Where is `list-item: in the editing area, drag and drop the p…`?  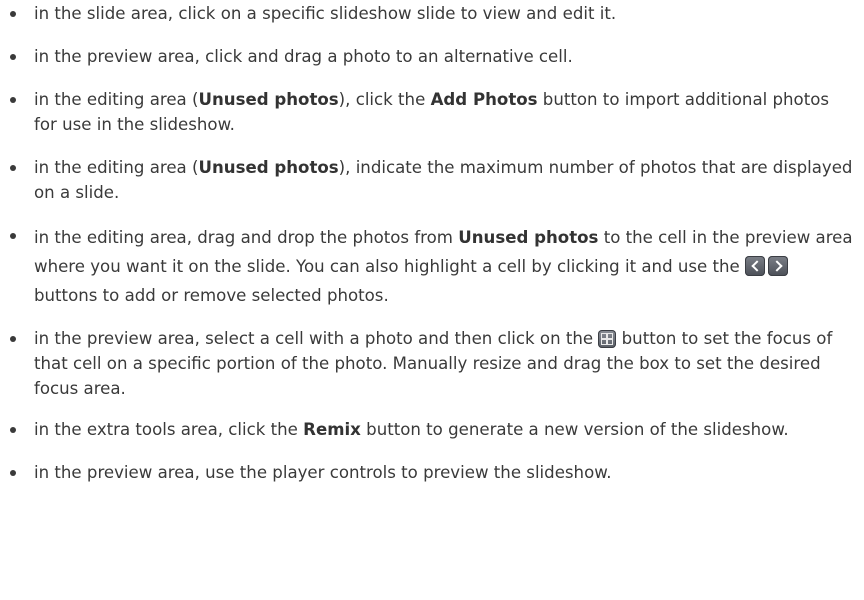 list-item: in the editing area, drag and drop the p… is located at coordinates (432, 266).